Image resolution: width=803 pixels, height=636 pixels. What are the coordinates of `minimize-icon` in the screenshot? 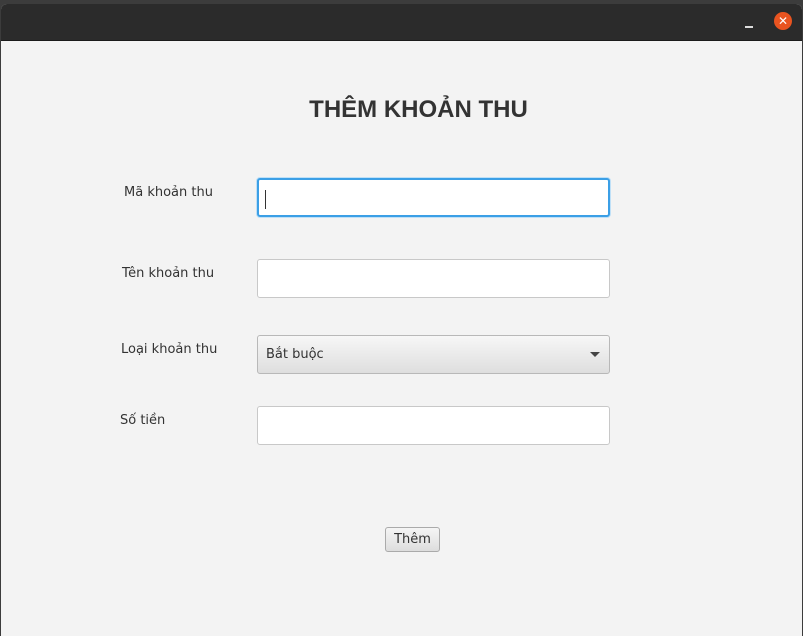 It's located at (749, 24).